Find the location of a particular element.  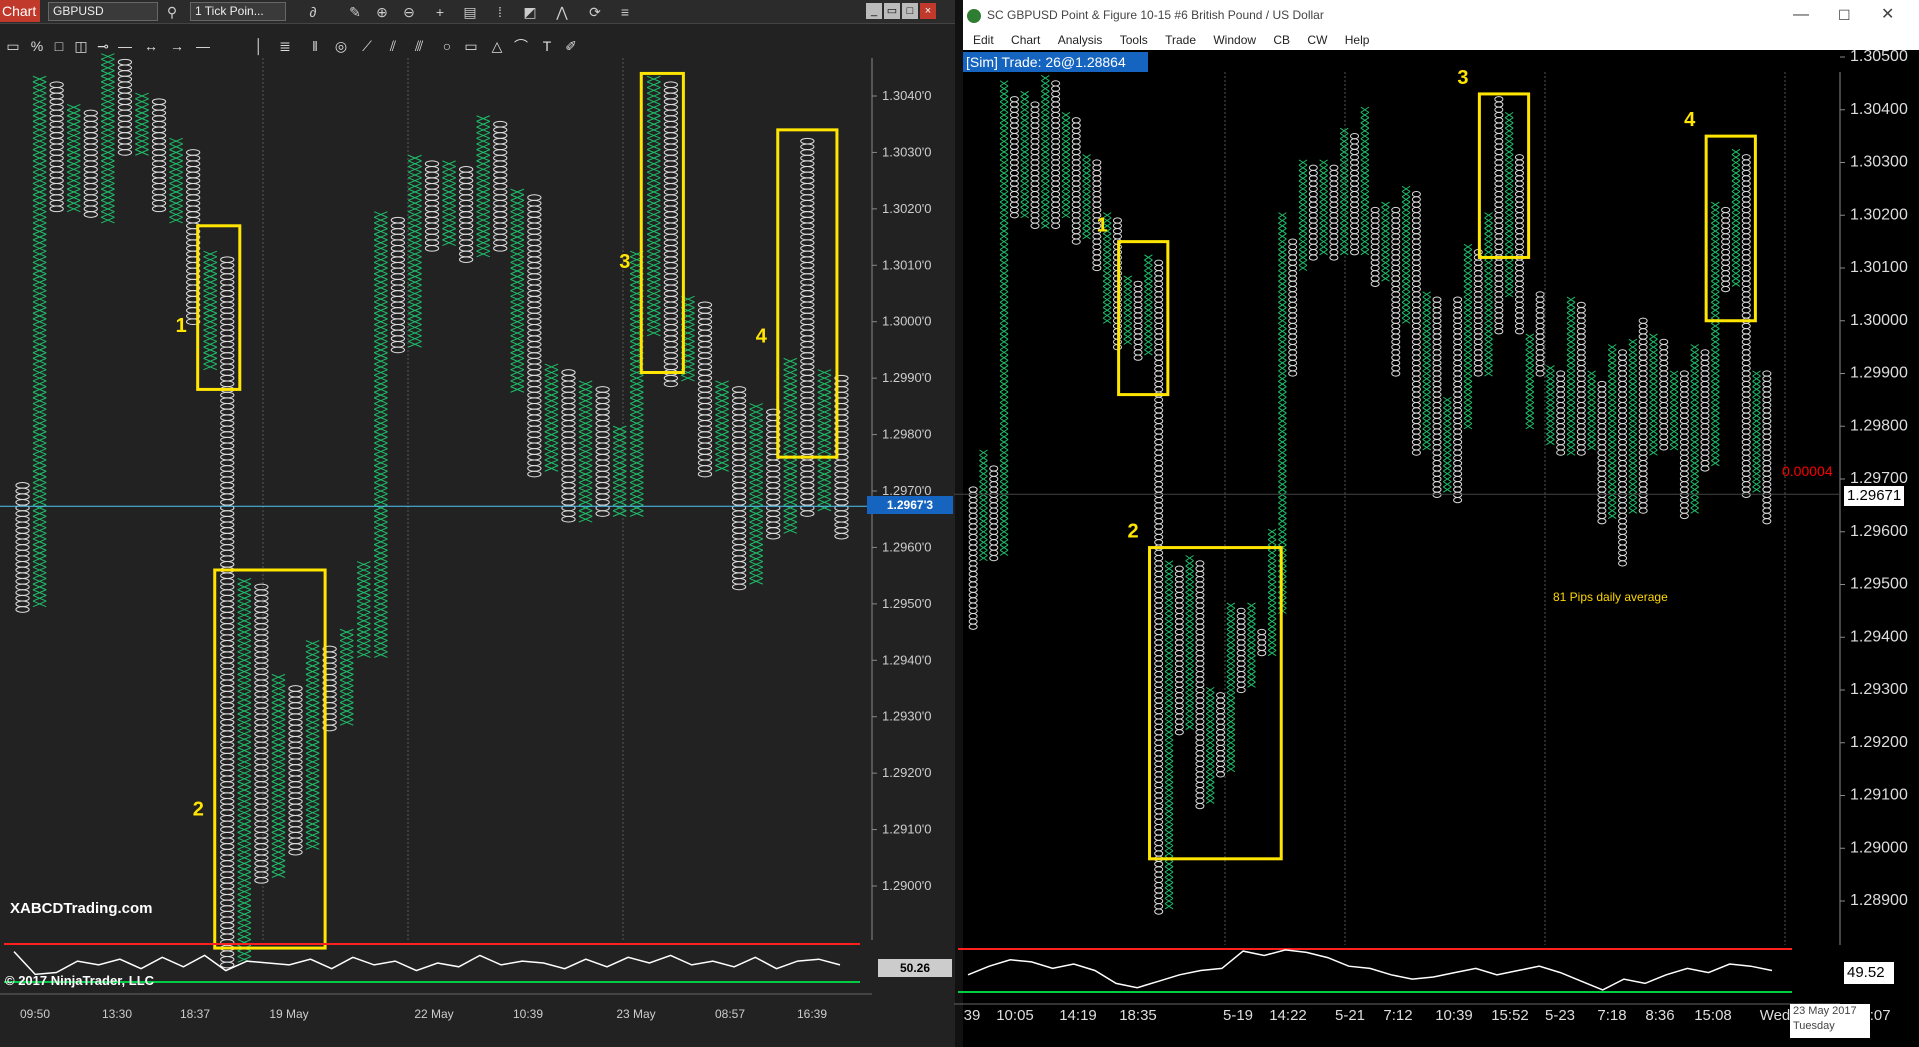

y-tick-label: 1.2900'0 is located at coordinates (906, 885).